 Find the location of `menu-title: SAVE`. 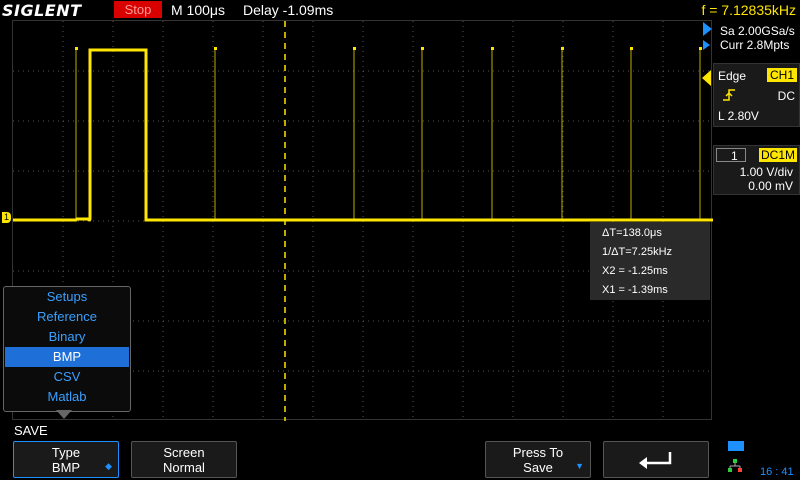

menu-title: SAVE is located at coordinates (31, 430).